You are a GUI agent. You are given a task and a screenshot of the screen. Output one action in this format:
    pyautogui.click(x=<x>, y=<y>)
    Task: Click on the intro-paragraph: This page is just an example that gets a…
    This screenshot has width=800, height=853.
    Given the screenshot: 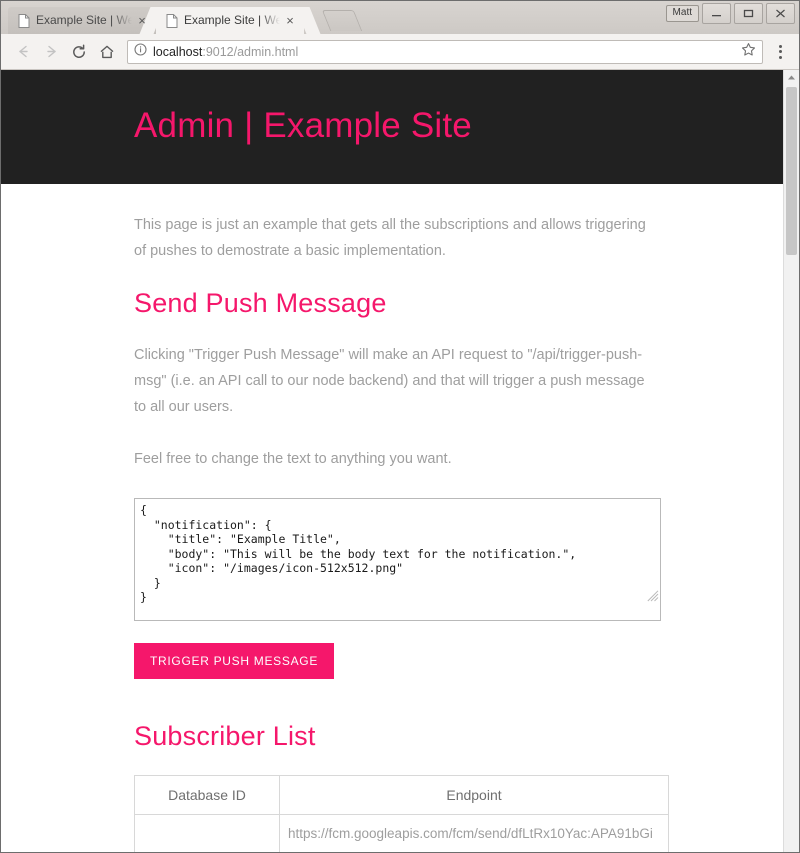 What is the action you would take?
    pyautogui.click(x=390, y=238)
    